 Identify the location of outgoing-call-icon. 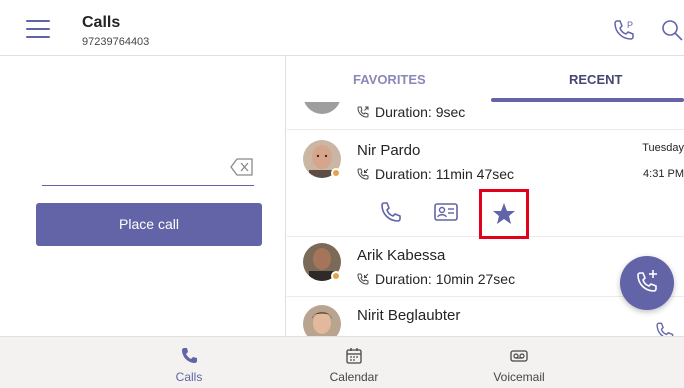
(363, 112).